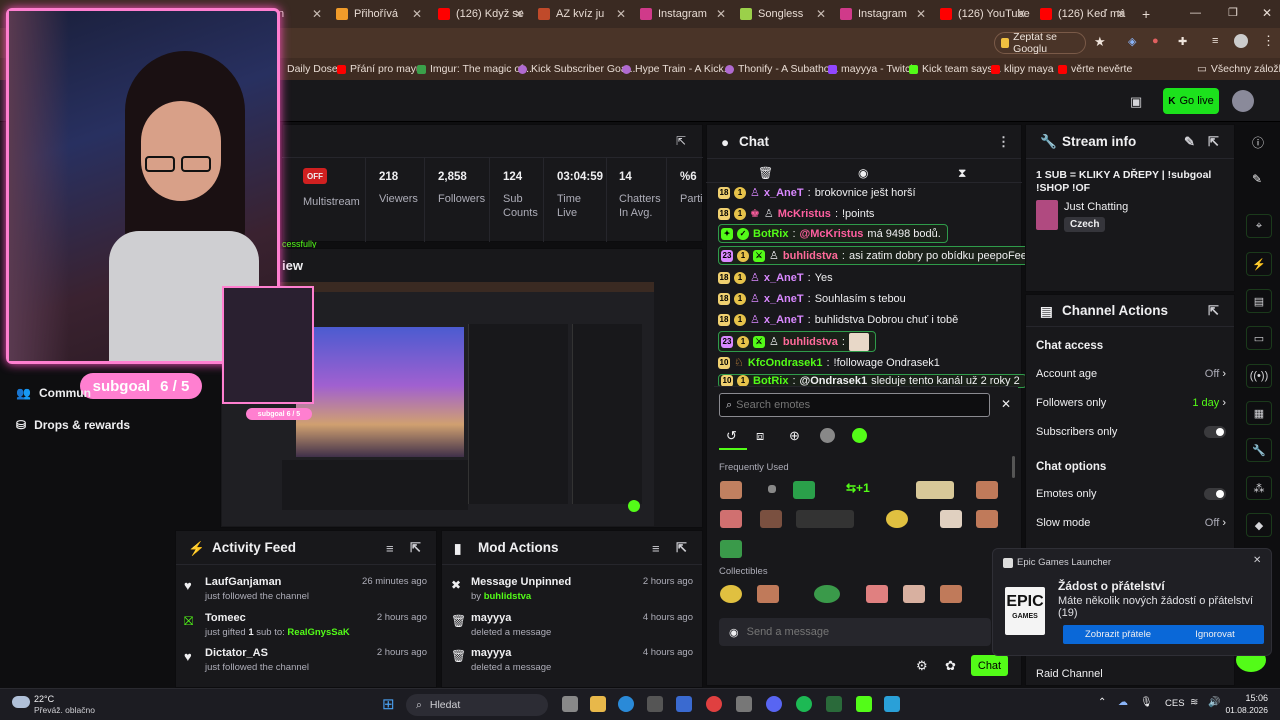 The width and height of the screenshot is (1280, 720). I want to click on discord-icon, so click(774, 704).